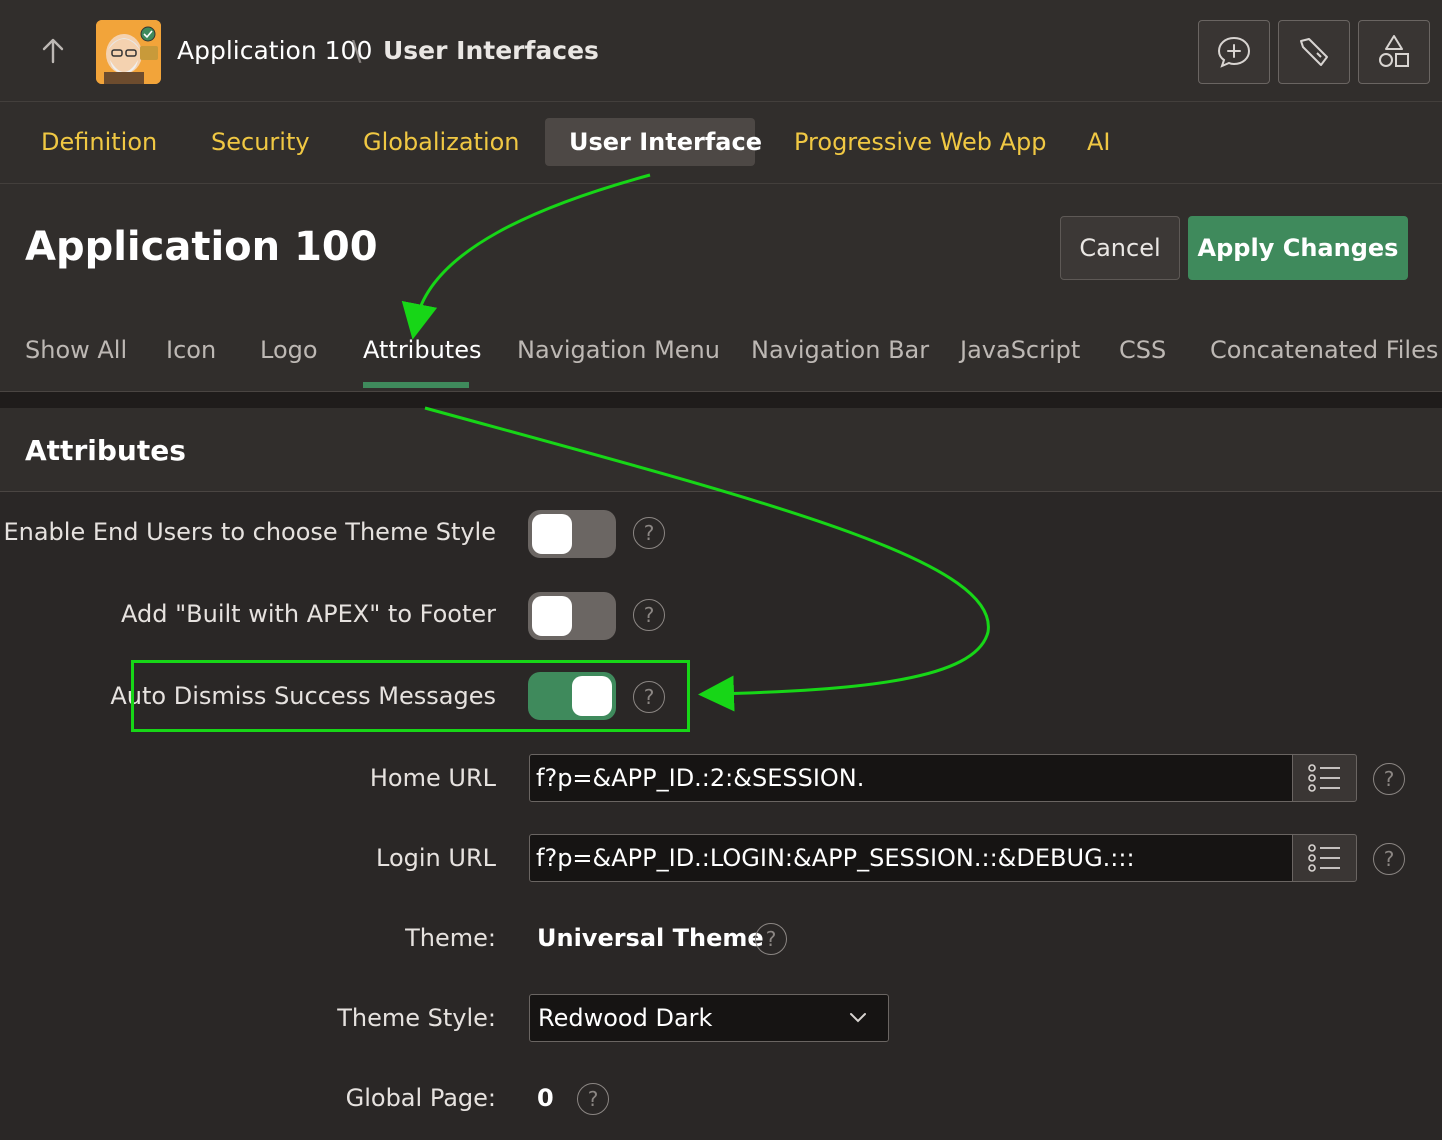 The width and height of the screenshot is (1442, 1140). Describe the element at coordinates (1020, 350) in the screenshot. I see `subtab-javascript: JavaScript` at that location.